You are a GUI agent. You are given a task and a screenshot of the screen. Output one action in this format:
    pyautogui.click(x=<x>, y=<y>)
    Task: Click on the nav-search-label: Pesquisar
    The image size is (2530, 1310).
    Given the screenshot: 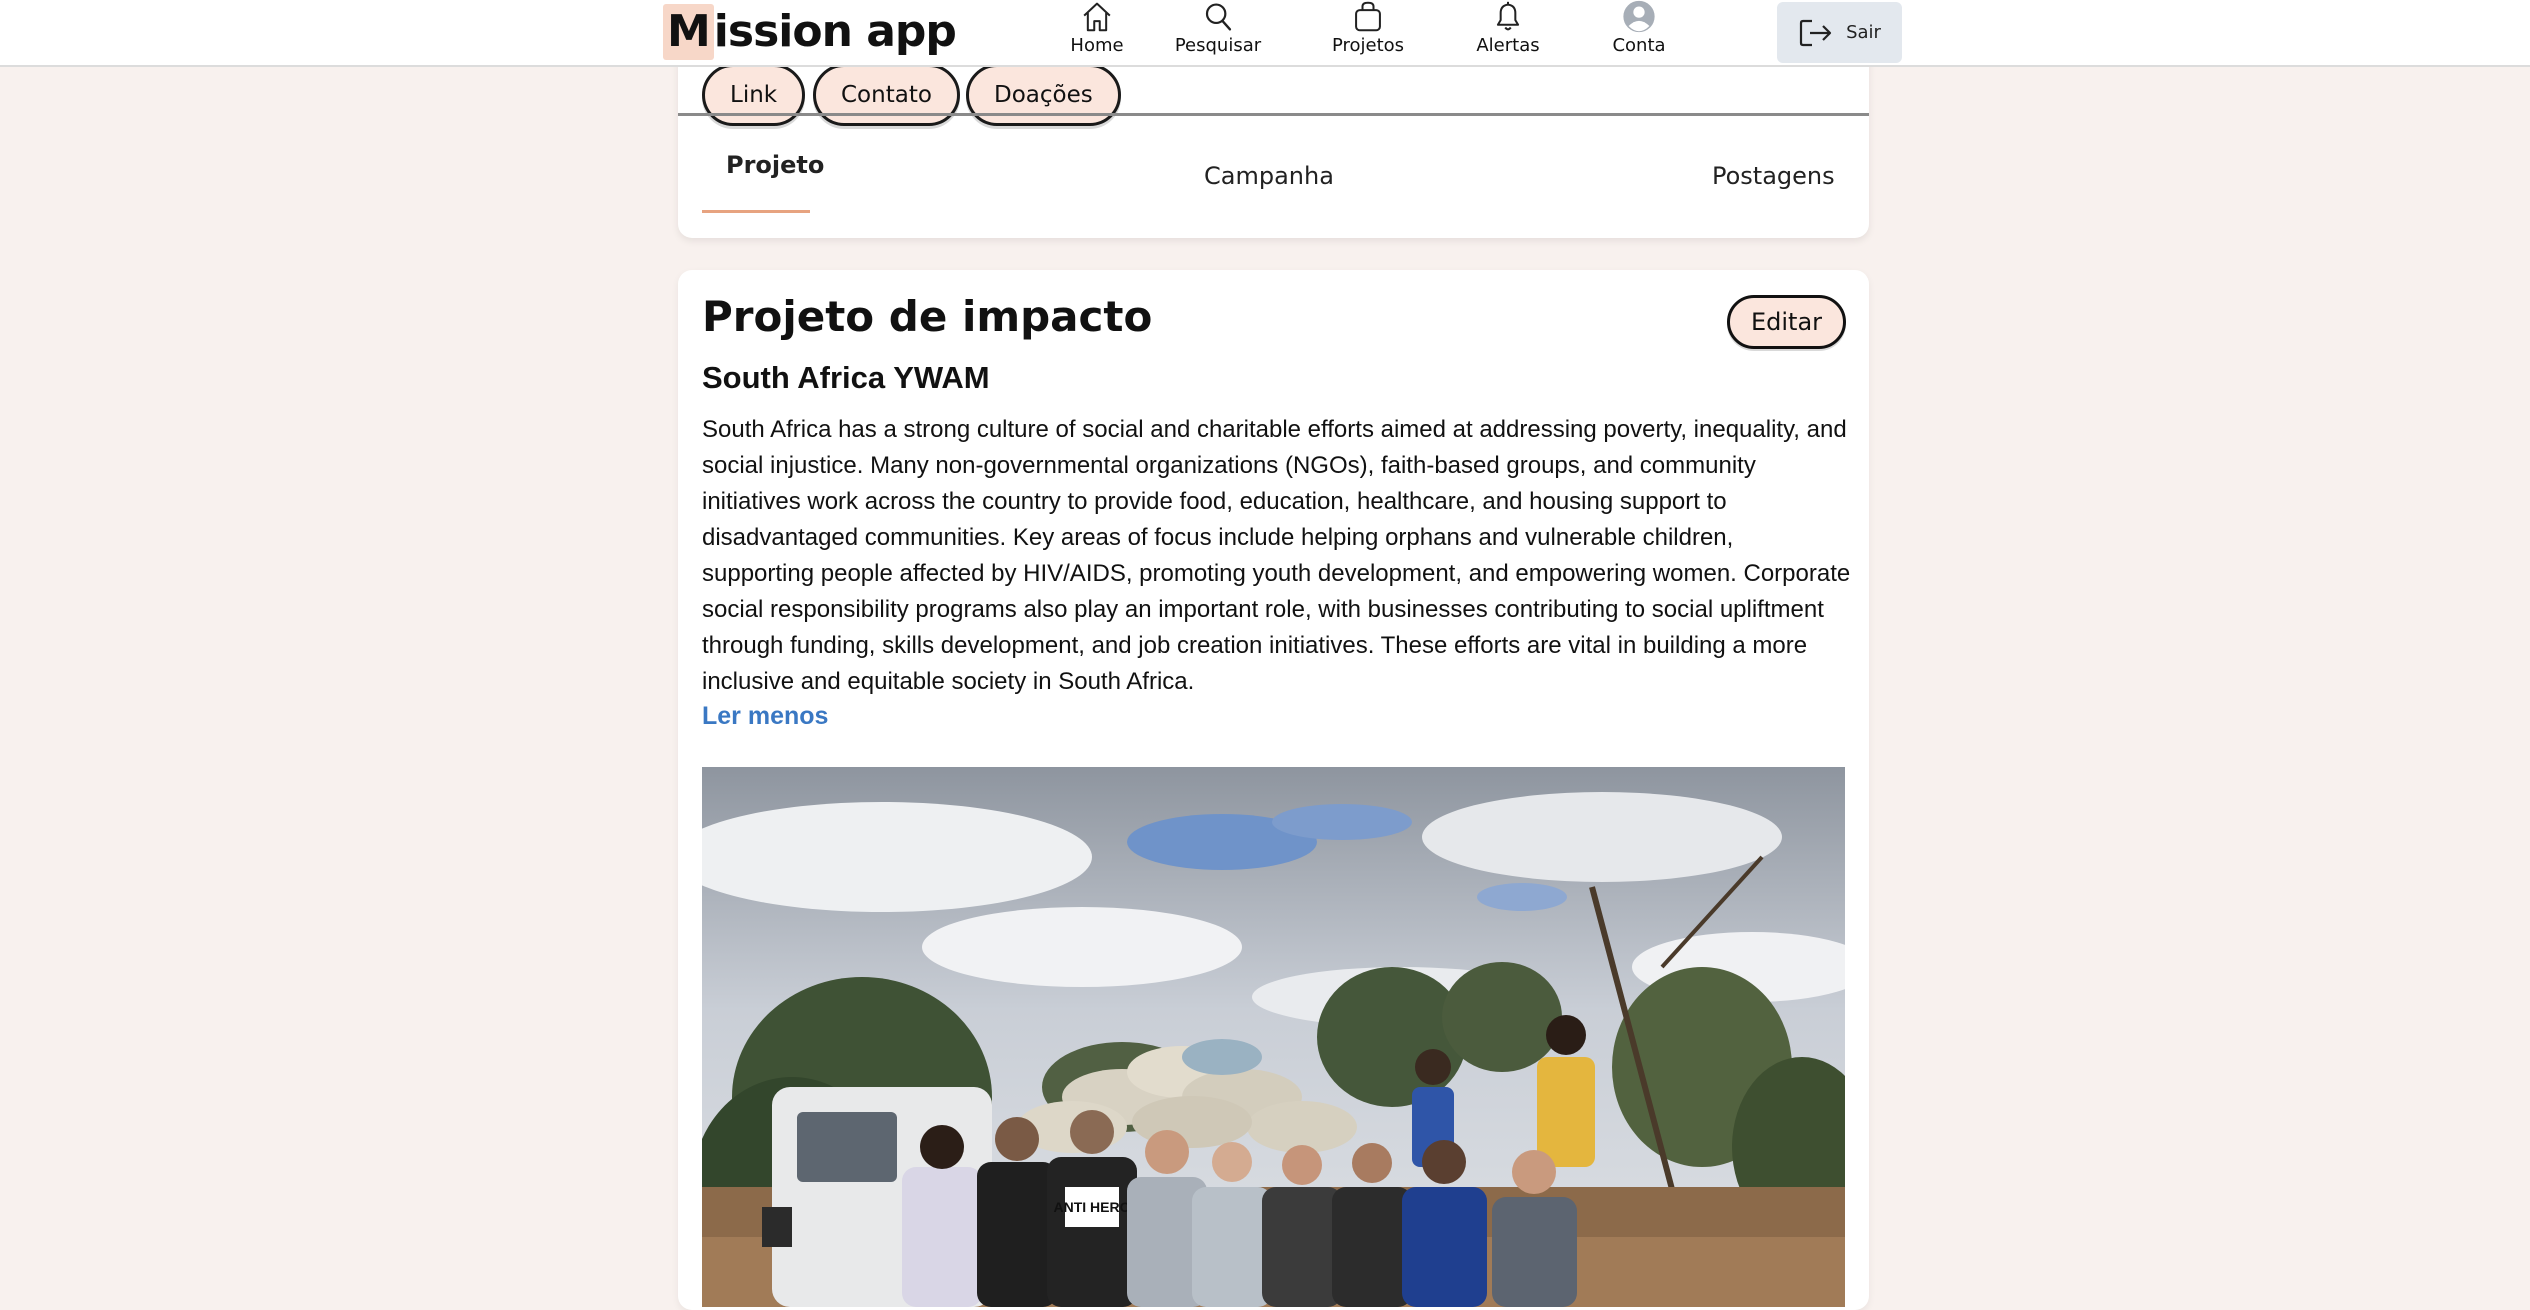 What is the action you would take?
    pyautogui.click(x=1218, y=45)
    